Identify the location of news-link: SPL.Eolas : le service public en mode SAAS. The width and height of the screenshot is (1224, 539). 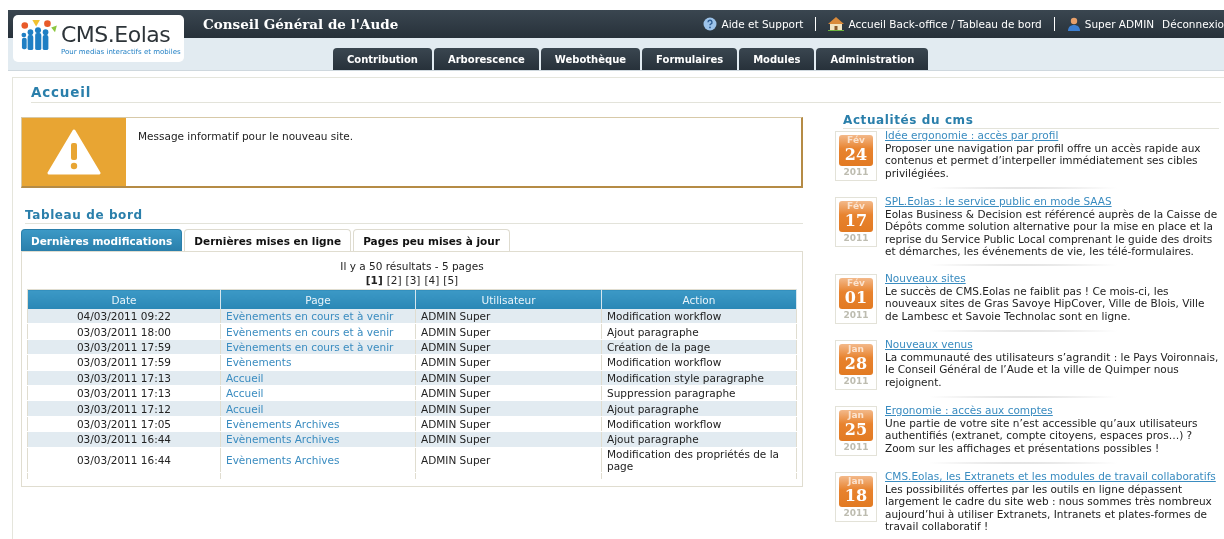
(1052, 201).